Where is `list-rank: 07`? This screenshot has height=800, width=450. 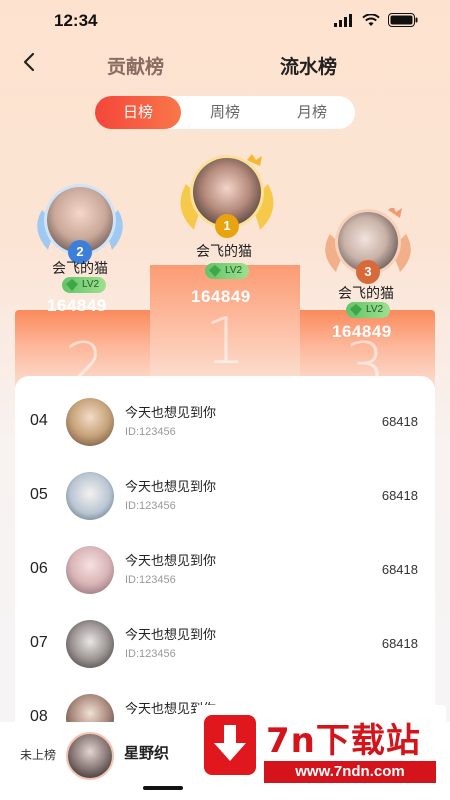
list-rank: 07 is located at coordinates (39, 642).